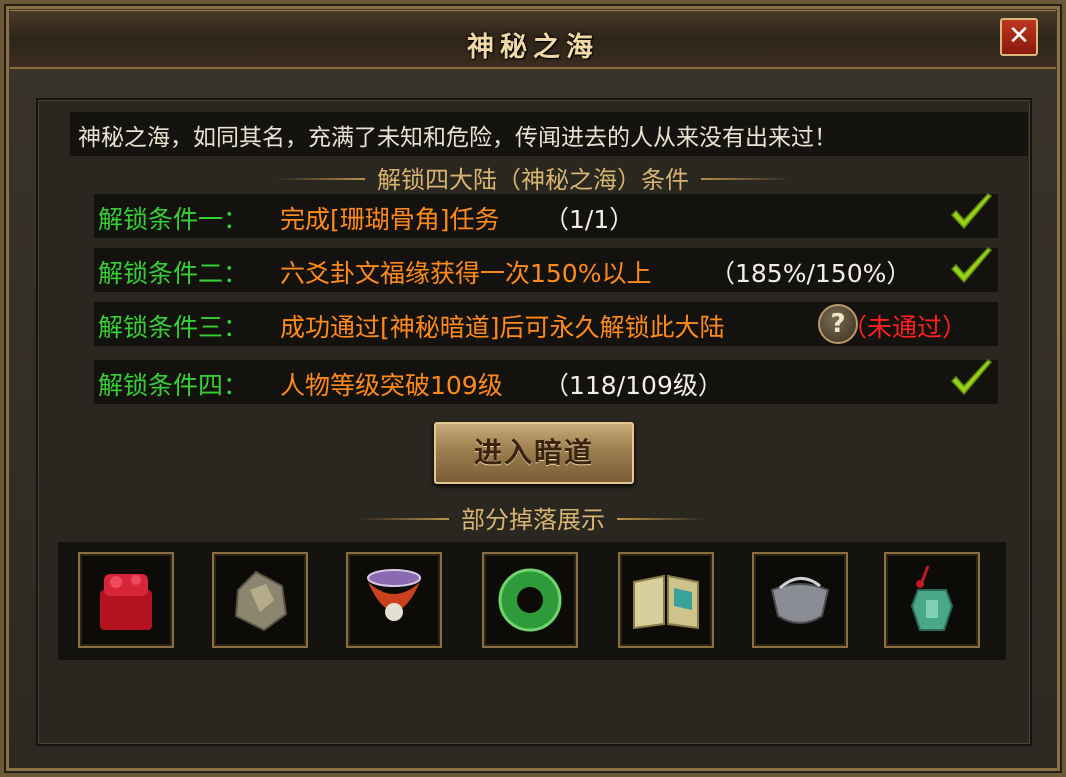  I want to click on jade-ring-icon, so click(530, 600).